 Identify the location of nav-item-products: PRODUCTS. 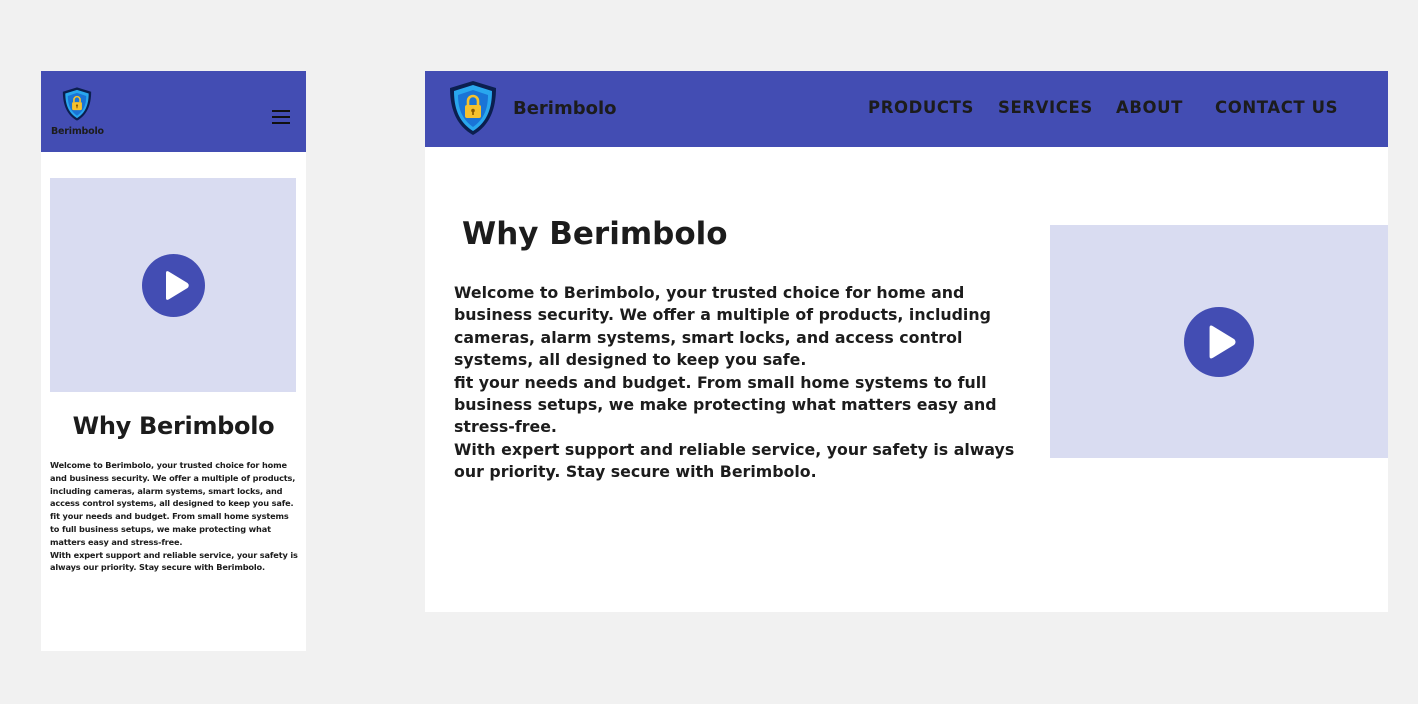
(921, 107).